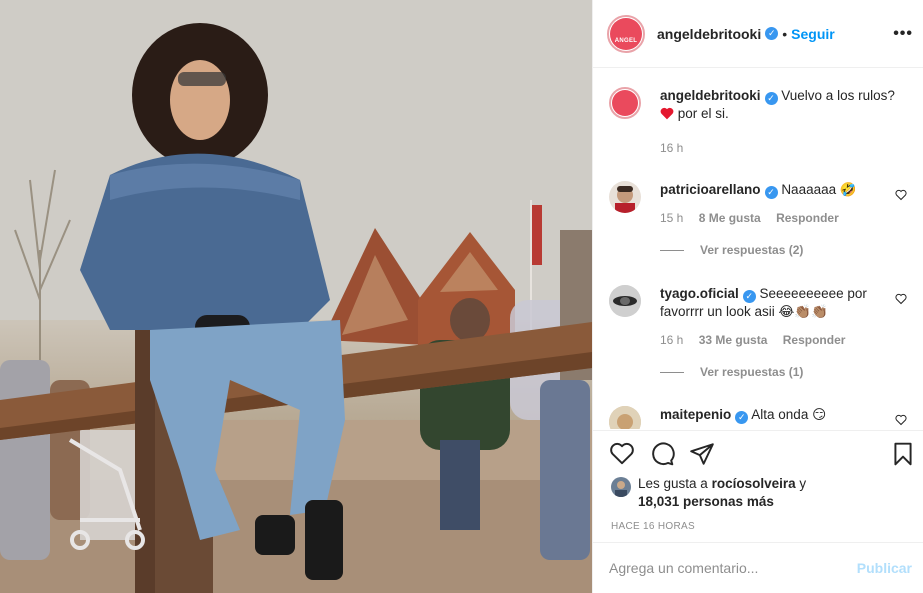 This screenshot has height=593, width=923. Describe the element at coordinates (884, 568) in the screenshot. I see `publish-button: Publicar` at that location.